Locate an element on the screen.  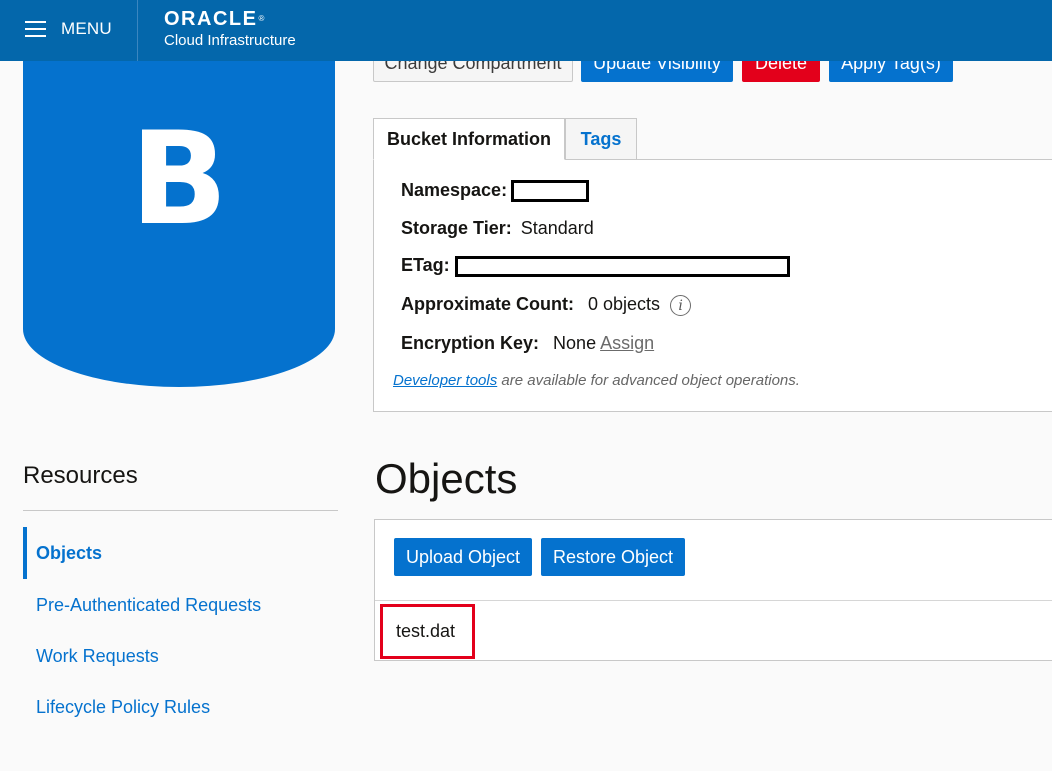
upload-object-button: Upload Object is located at coordinates (463, 557).